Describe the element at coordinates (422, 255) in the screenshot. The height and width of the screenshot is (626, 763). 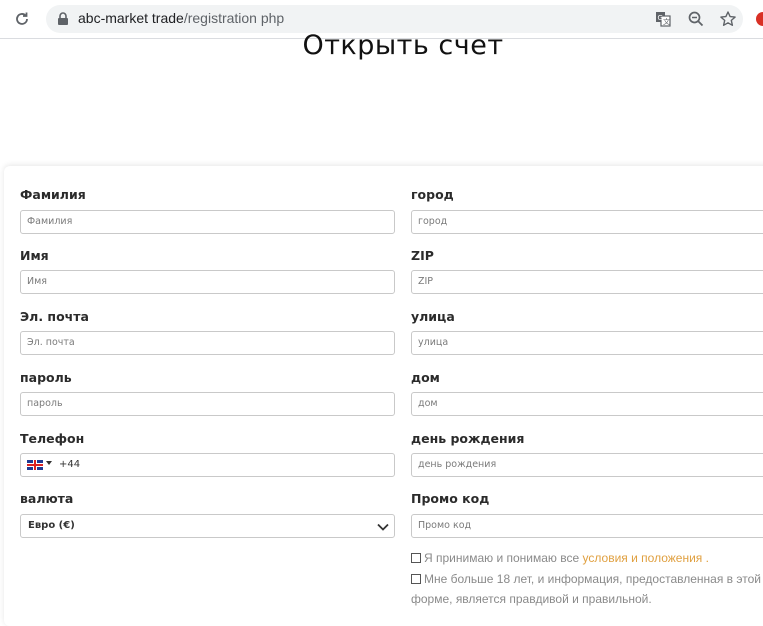
I see `label-zip: ZIP` at that location.